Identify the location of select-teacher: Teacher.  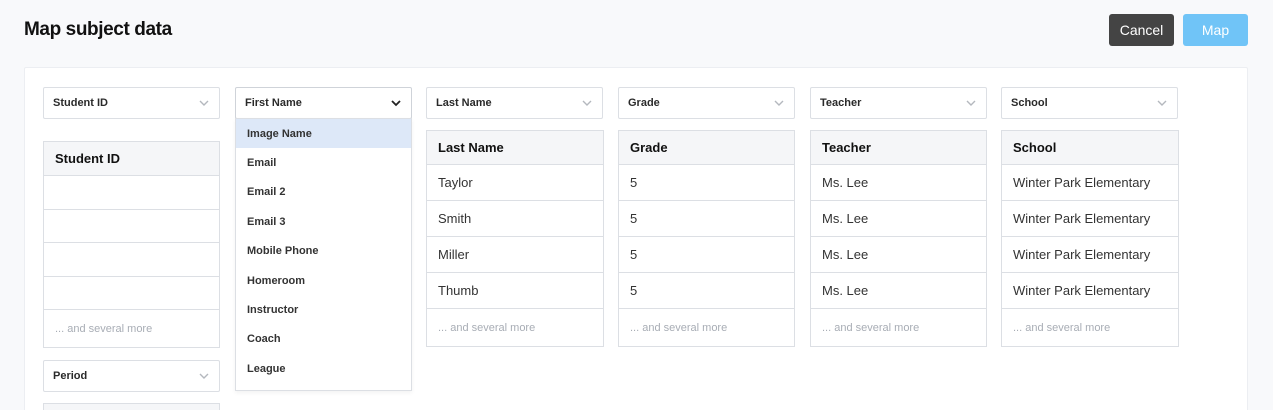
(898, 103).